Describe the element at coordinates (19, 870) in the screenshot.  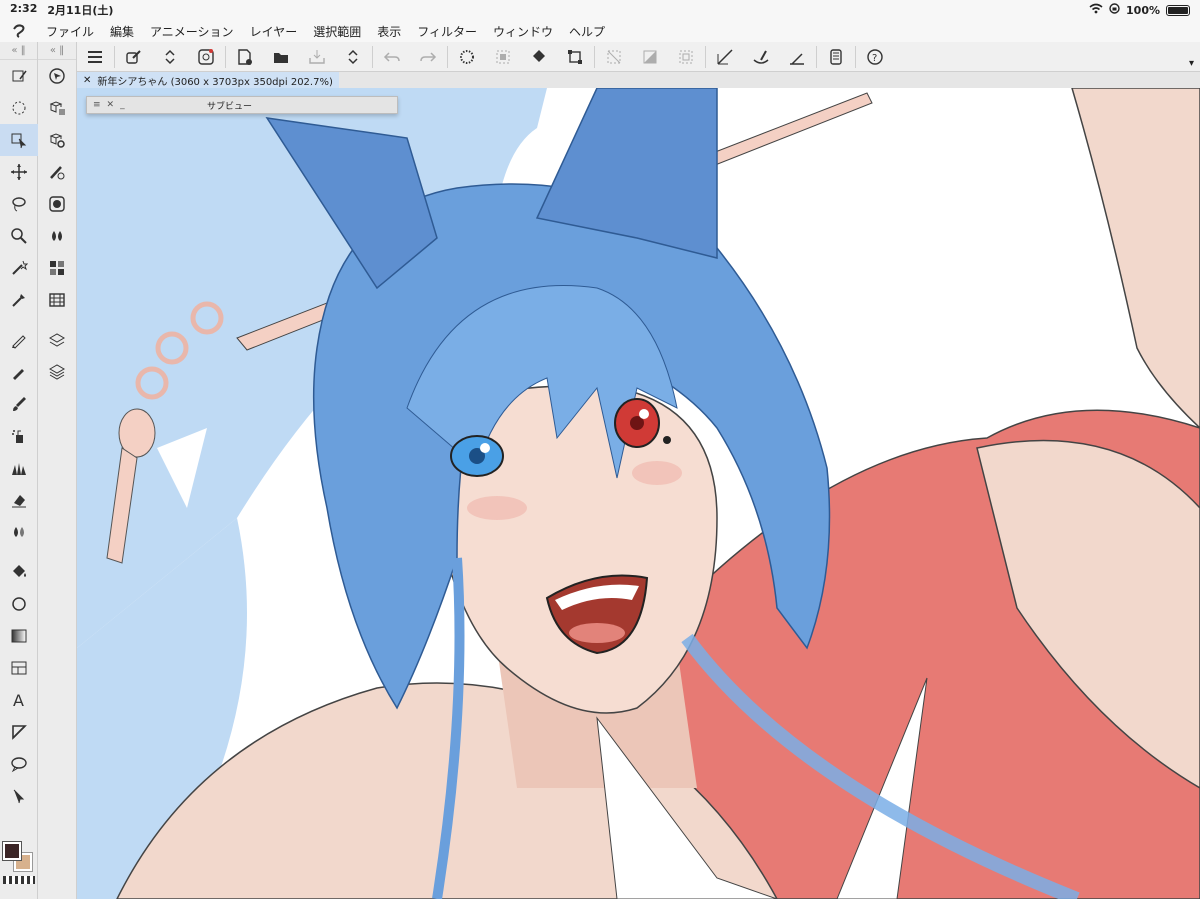
I see `color-indicator` at that location.